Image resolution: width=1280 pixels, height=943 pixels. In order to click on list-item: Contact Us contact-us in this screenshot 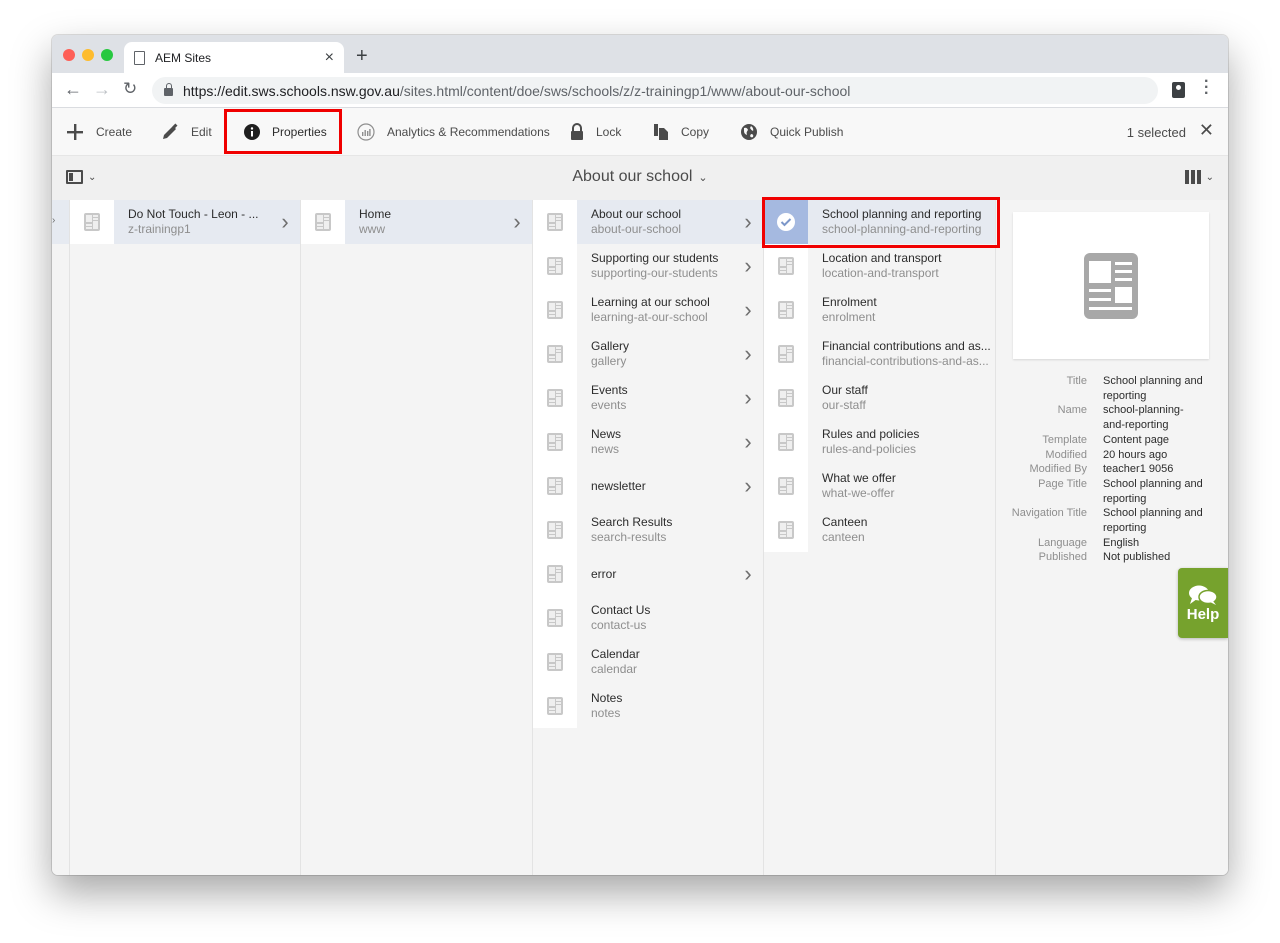, I will do `click(648, 618)`.